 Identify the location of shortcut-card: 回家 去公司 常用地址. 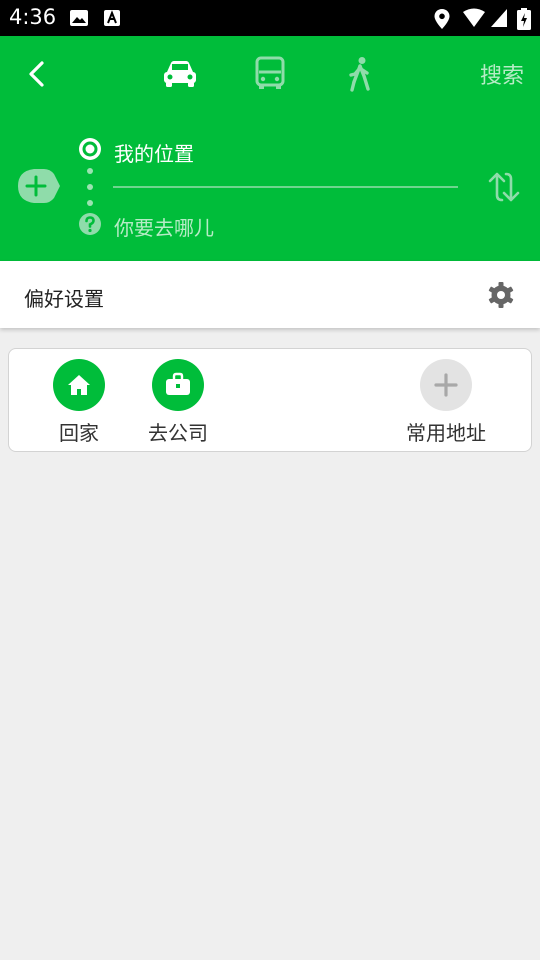
(270, 400).